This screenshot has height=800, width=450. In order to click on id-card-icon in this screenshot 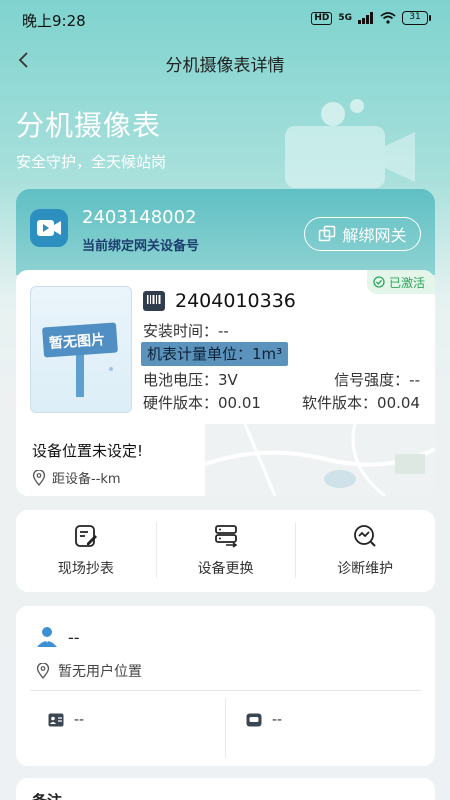, I will do `click(56, 720)`.